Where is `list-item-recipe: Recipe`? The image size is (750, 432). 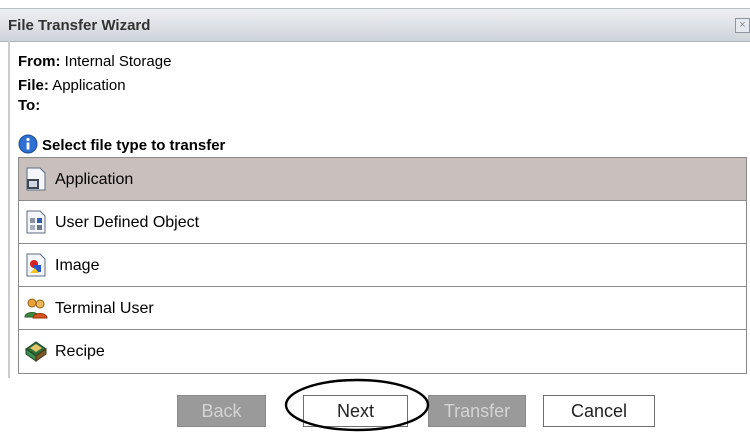
list-item-recipe: Recipe is located at coordinates (382, 351).